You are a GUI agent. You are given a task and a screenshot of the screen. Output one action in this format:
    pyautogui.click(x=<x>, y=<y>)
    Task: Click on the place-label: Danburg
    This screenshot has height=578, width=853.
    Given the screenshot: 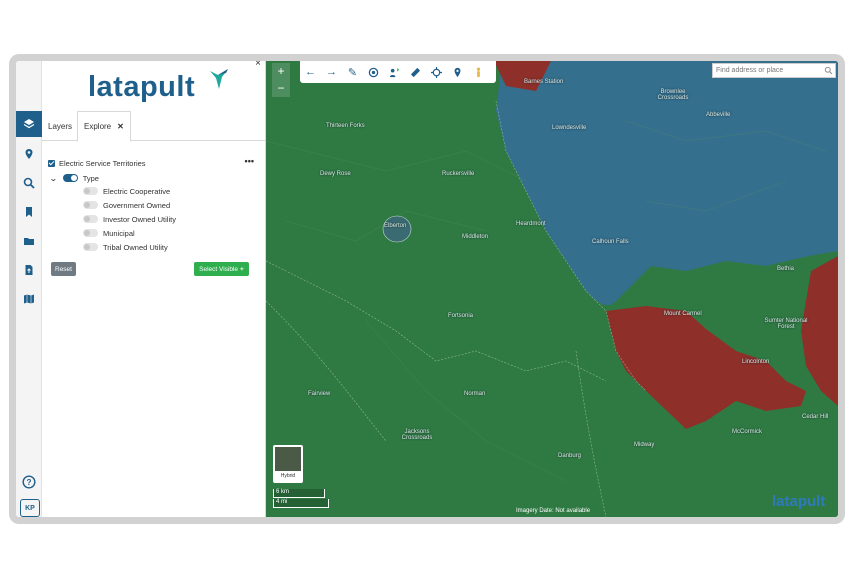 What is the action you would take?
    pyautogui.click(x=570, y=456)
    